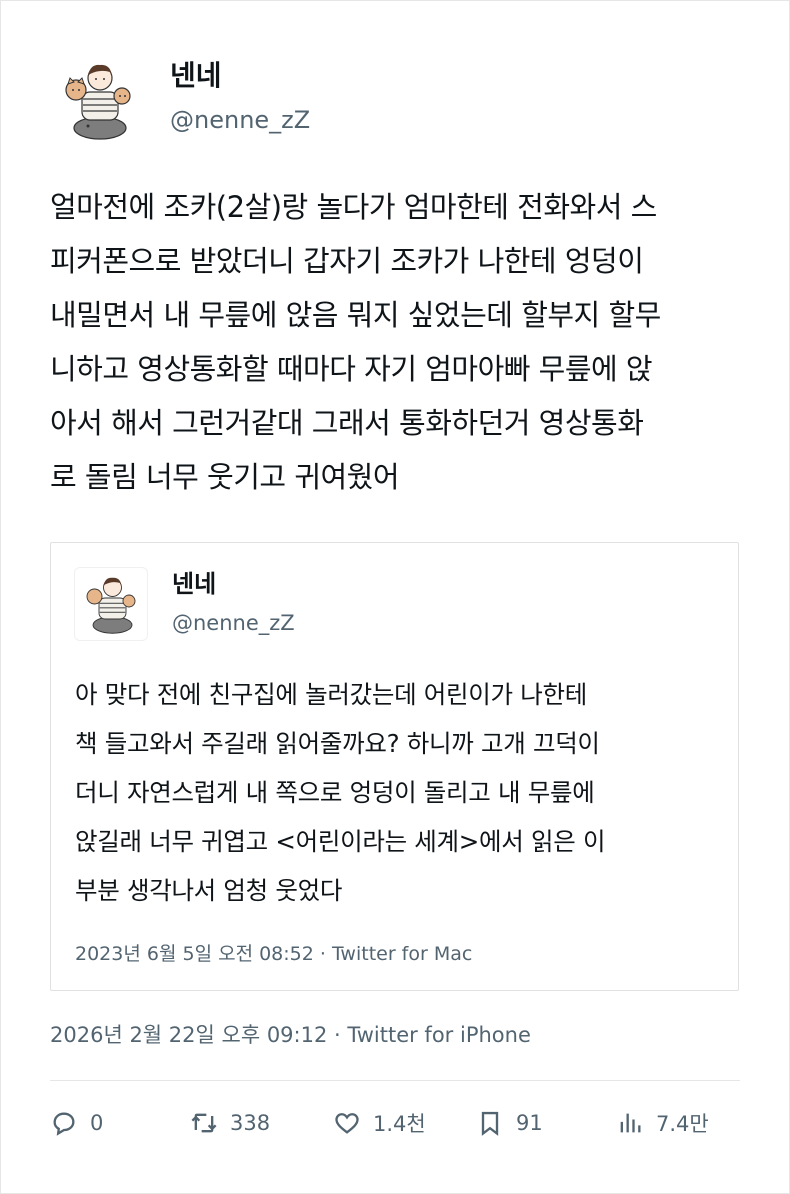 This screenshot has width=790, height=1194. Describe the element at coordinates (340, 841) in the screenshot. I see `quote-text-line: 앉길래 너무 귀엽고 <어린이라는 세계>에서 읽은 이` at that location.